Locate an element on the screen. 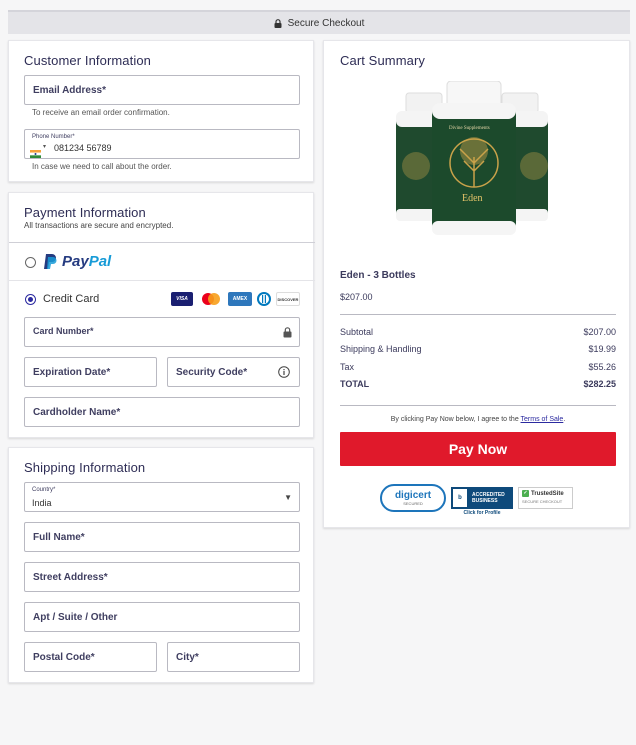  total-value: $282.25 is located at coordinates (599, 384).